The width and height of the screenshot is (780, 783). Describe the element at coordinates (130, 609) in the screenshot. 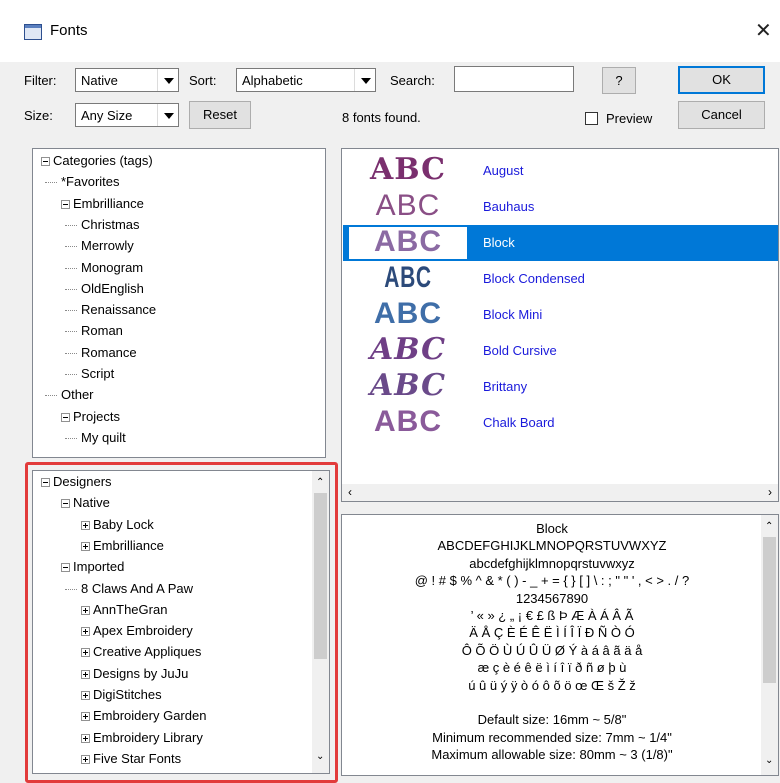

I see `tree-item-label: AnnTheGran` at that location.